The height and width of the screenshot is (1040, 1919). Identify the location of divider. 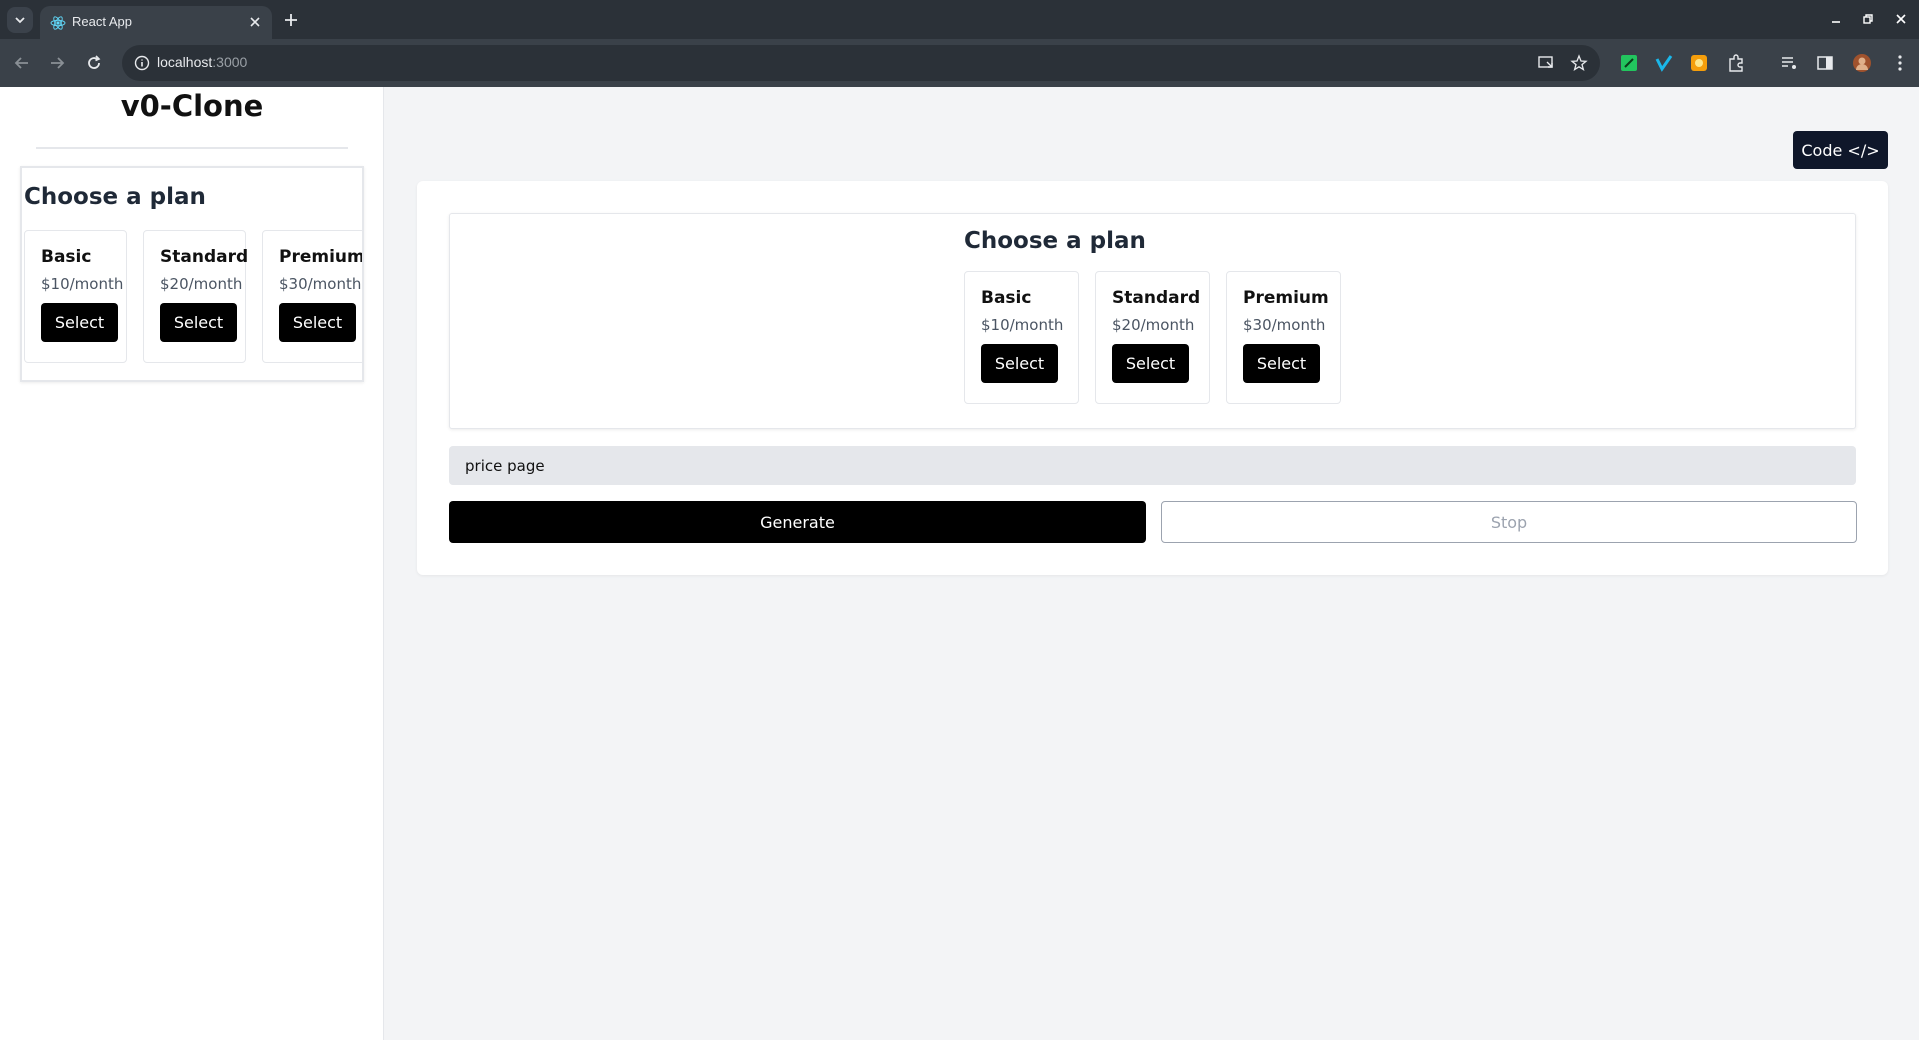
(192, 148).